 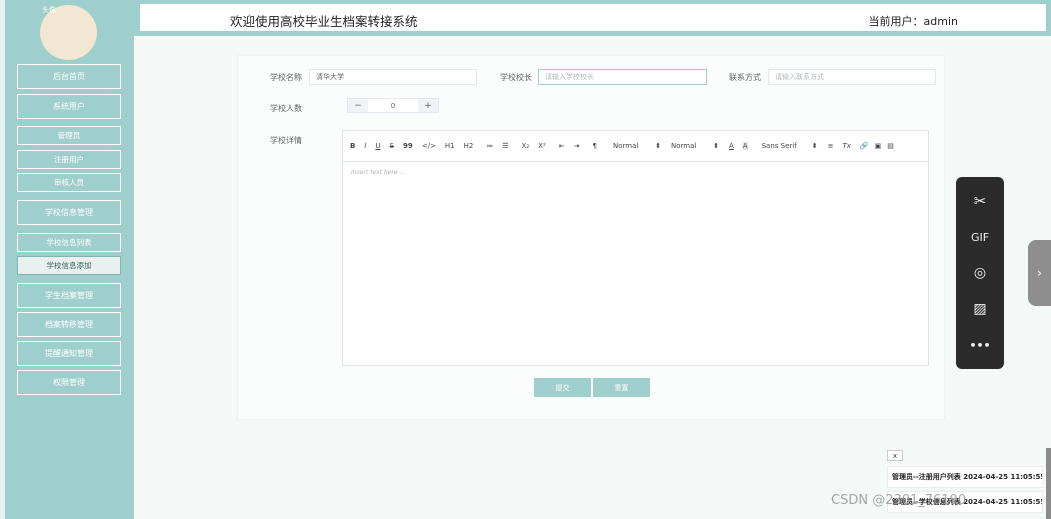 I want to click on sidebar-item-admin: 管理员, so click(x=69, y=135).